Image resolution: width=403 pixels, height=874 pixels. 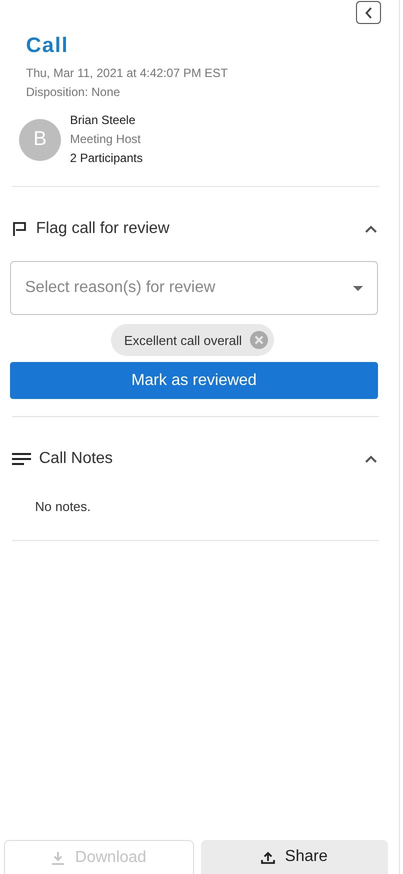 What do you see at coordinates (267, 857) in the screenshot?
I see `upload-icon` at bounding box center [267, 857].